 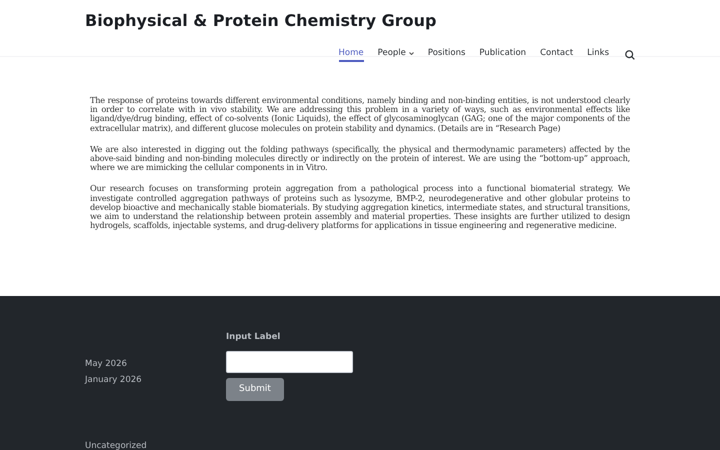 What do you see at coordinates (360, 158) in the screenshot?
I see `paragraph: We are also interested in digging out the folding pathways (specifically, the physical and thermodynamic parameters) affected by the above-said binding and non-binding molecules directly or indirectly on the protein of interest. We are using the “bottom-up” approach, where we are mimicking the cellular components in in Vitro.` at bounding box center [360, 158].